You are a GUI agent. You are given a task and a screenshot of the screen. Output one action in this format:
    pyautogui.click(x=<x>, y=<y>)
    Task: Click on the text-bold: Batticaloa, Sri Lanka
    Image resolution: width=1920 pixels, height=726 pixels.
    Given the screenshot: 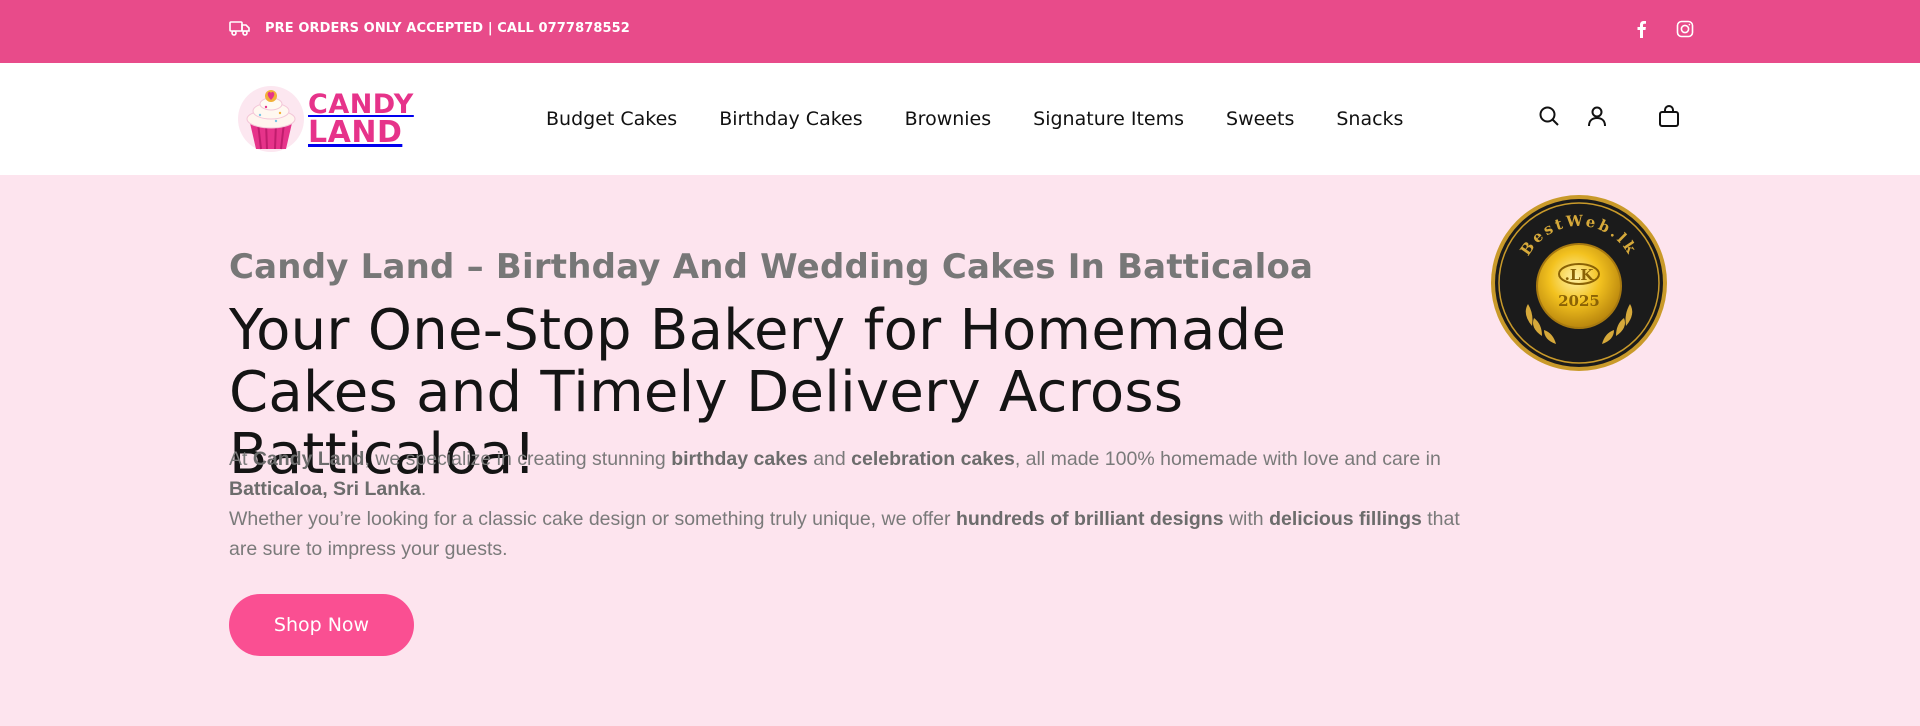 What is the action you would take?
    pyautogui.click(x=325, y=489)
    